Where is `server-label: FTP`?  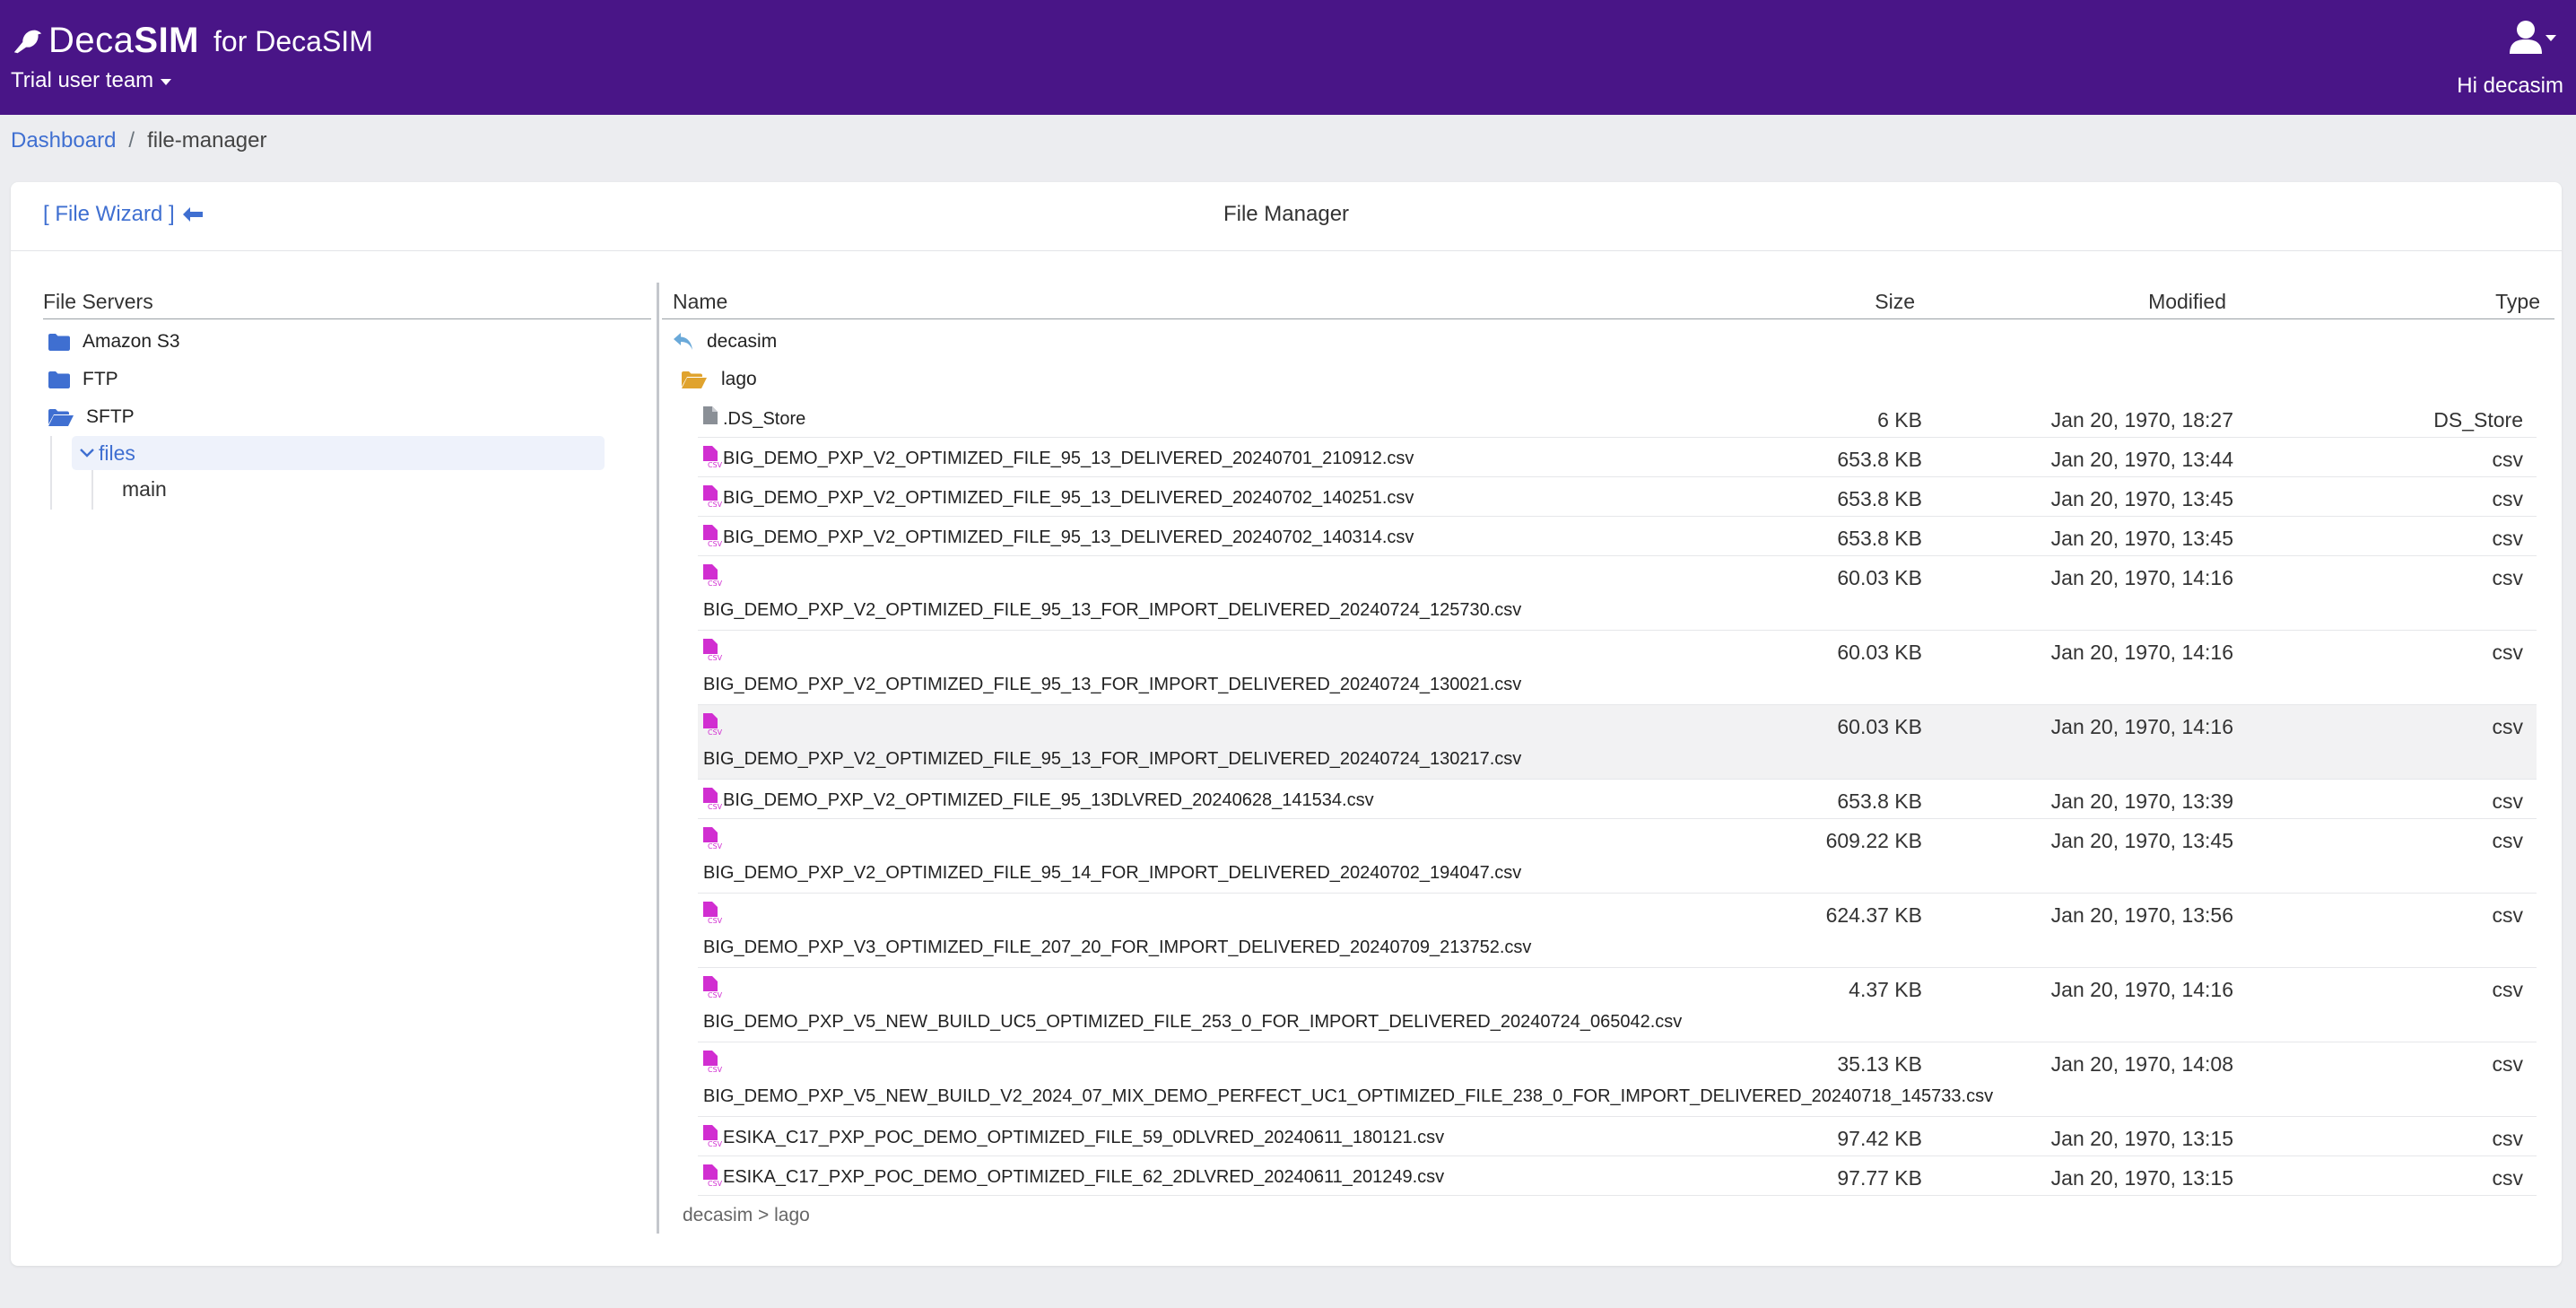
server-label: FTP is located at coordinates (100, 379).